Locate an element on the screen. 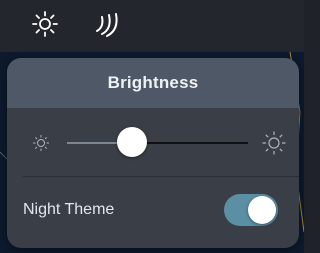 The image size is (320, 253). sun-large-icon is located at coordinates (274, 143).